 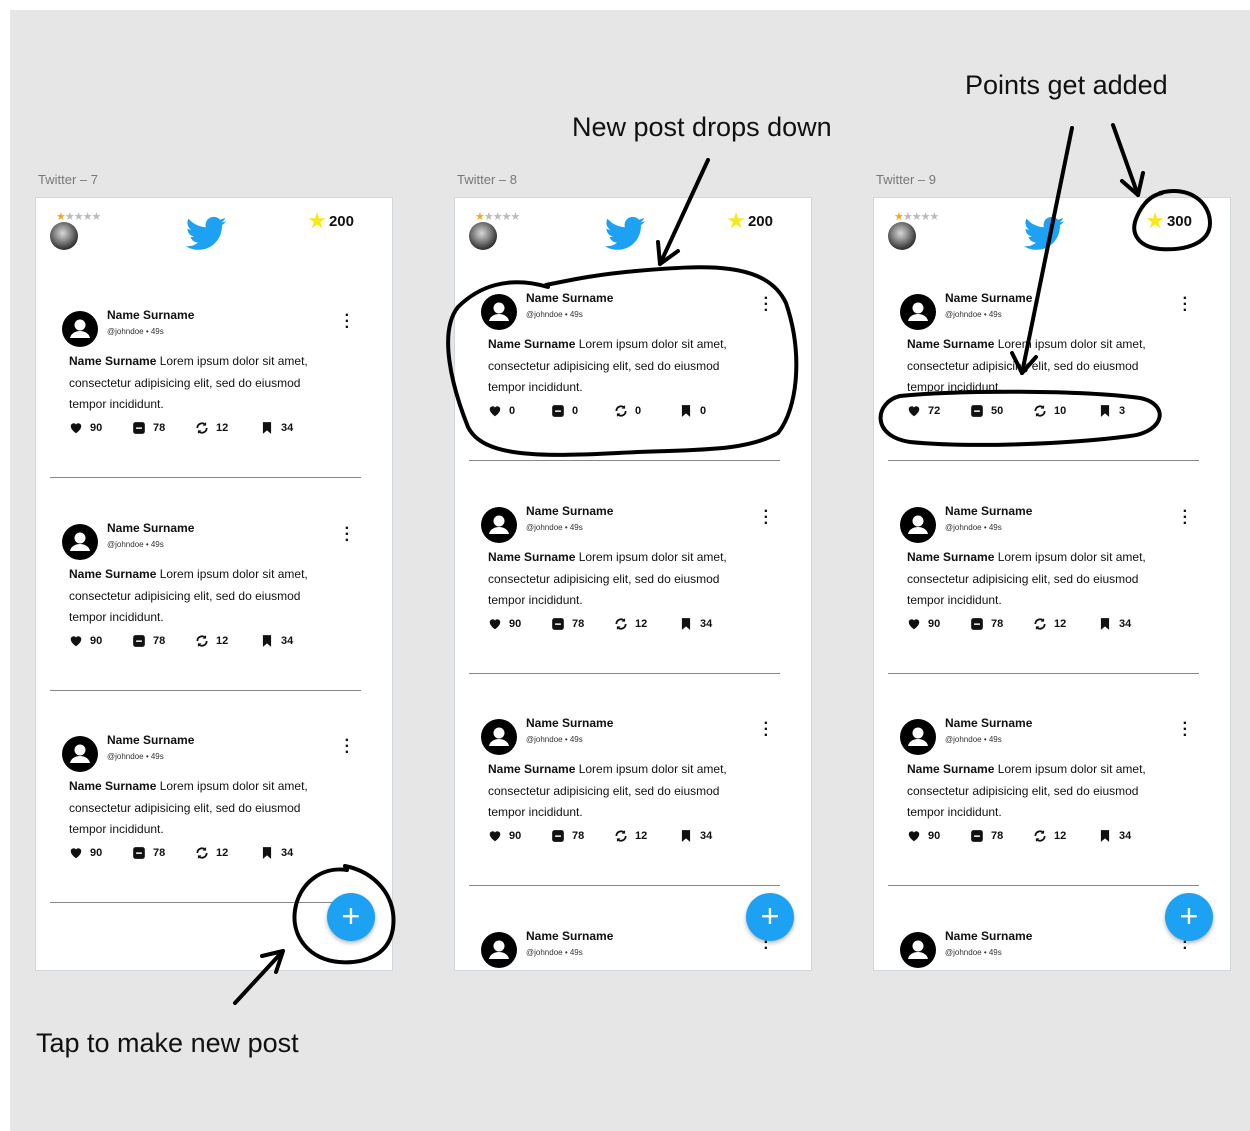 I want to click on annotation-points: Points get added, so click(x=1066, y=85).